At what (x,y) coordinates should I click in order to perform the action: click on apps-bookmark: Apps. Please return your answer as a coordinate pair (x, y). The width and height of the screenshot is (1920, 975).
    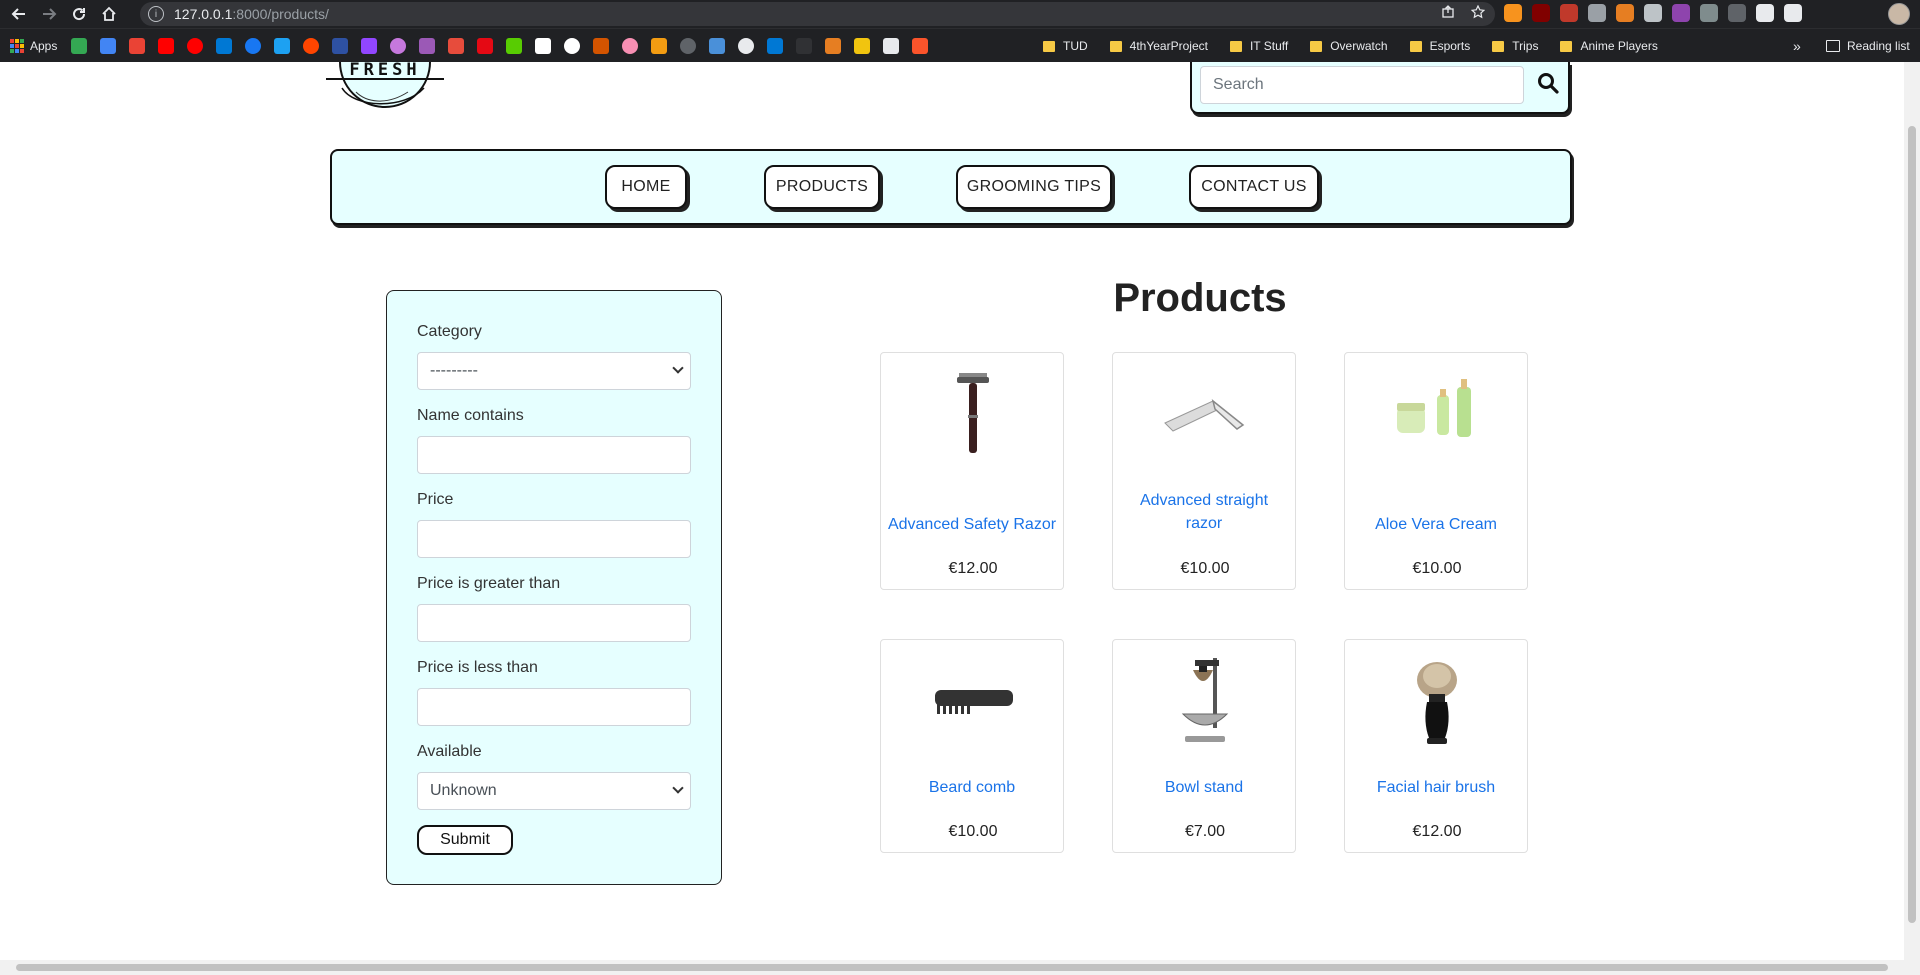
    Looking at the image, I should click on (34, 45).